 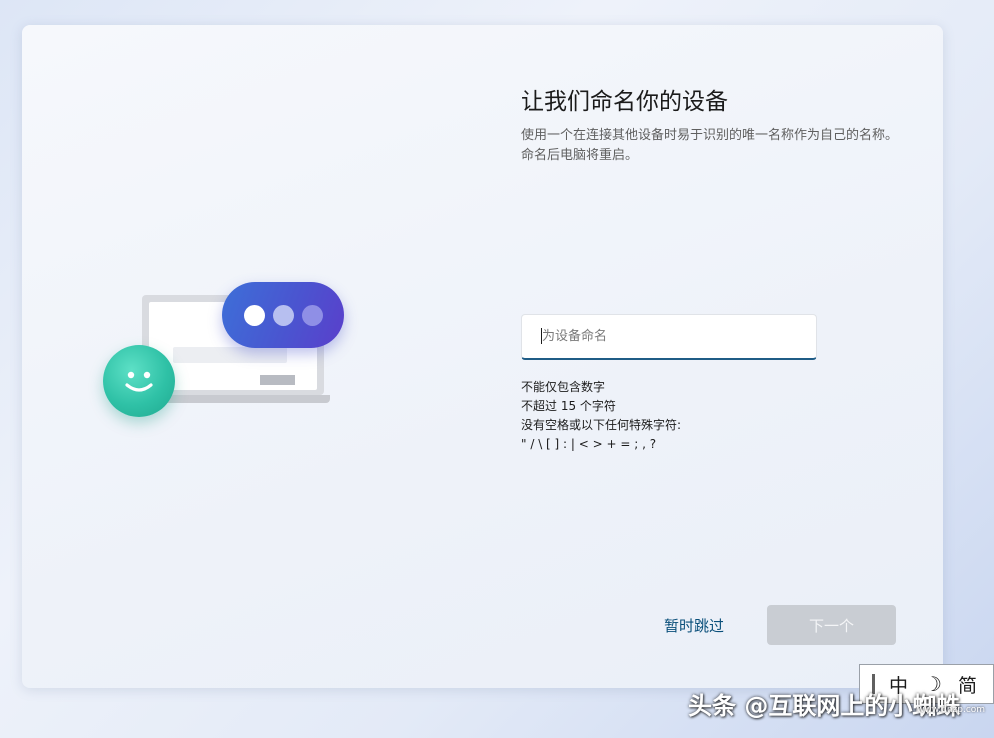 I want to click on page-description: 使用一个在连接其他设备时易于识别的唯一名称作为自己的名称。命名后电脑将重启。, so click(x=710, y=145).